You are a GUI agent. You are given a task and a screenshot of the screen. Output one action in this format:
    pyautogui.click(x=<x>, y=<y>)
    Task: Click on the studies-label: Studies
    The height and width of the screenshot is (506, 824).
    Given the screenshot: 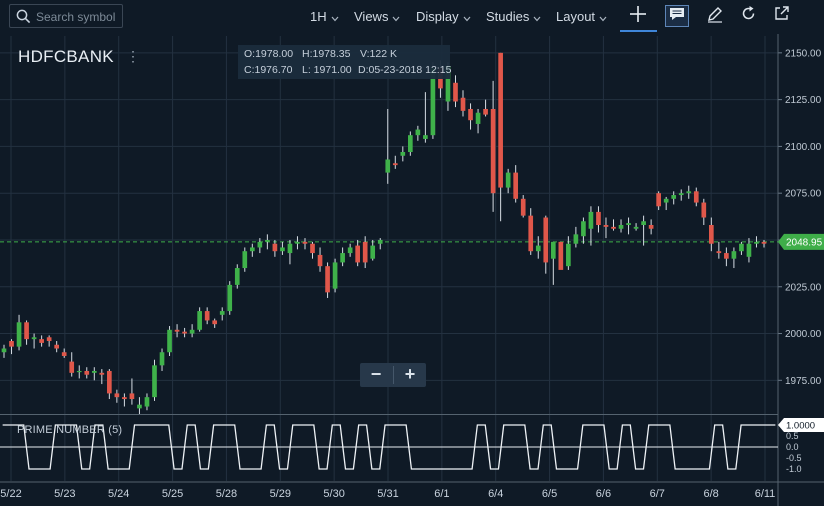 What is the action you would take?
    pyautogui.click(x=508, y=16)
    